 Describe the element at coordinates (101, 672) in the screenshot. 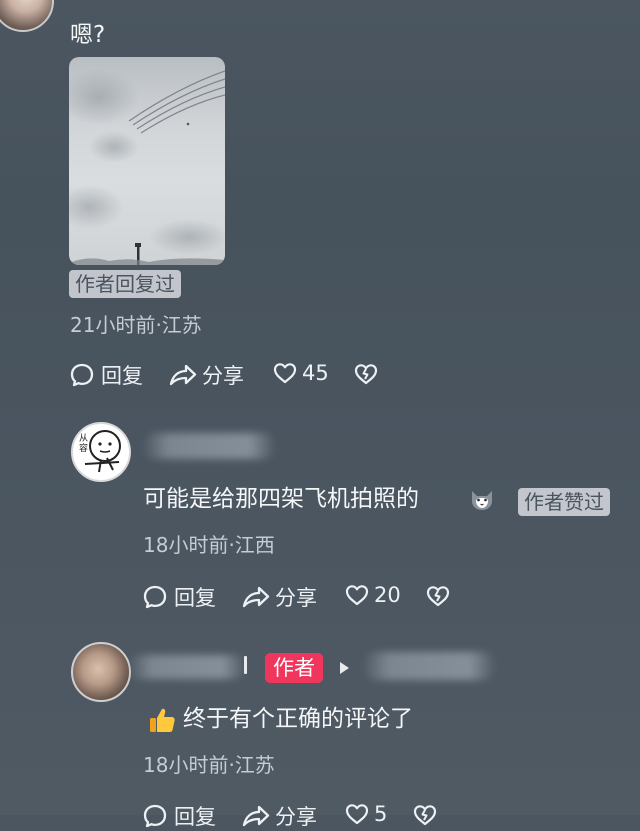

I see `author-avatar` at that location.